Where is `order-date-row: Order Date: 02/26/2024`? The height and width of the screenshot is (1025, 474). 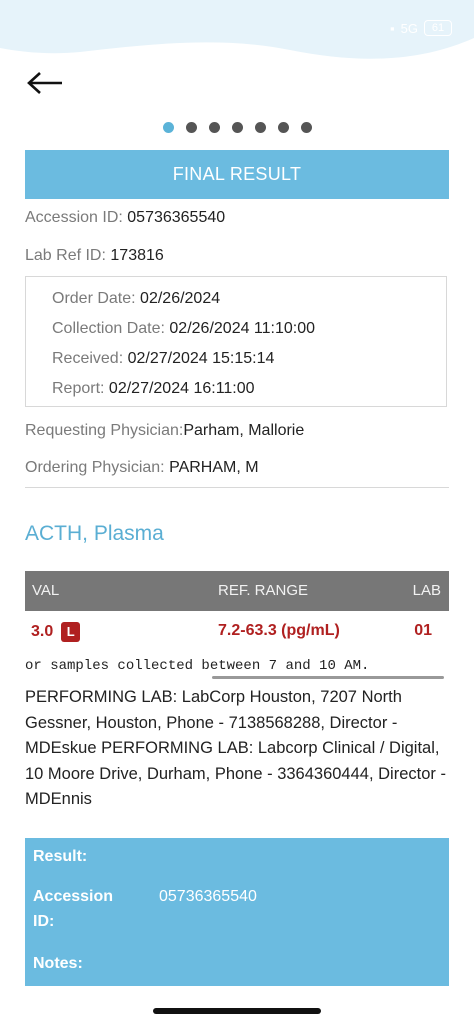 order-date-row: Order Date: 02/26/2024 is located at coordinates (136, 299).